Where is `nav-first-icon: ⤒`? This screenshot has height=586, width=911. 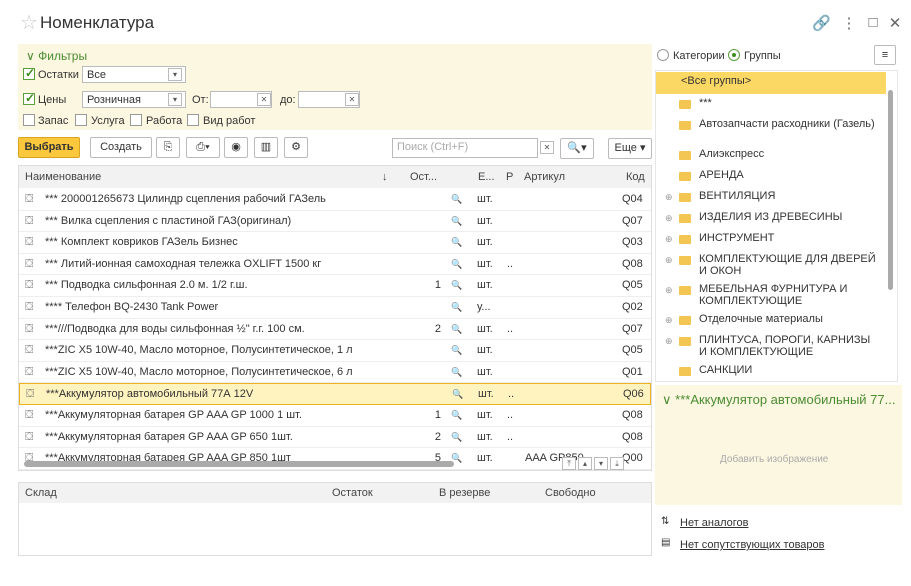
nav-first-icon: ⤒ is located at coordinates (569, 463).